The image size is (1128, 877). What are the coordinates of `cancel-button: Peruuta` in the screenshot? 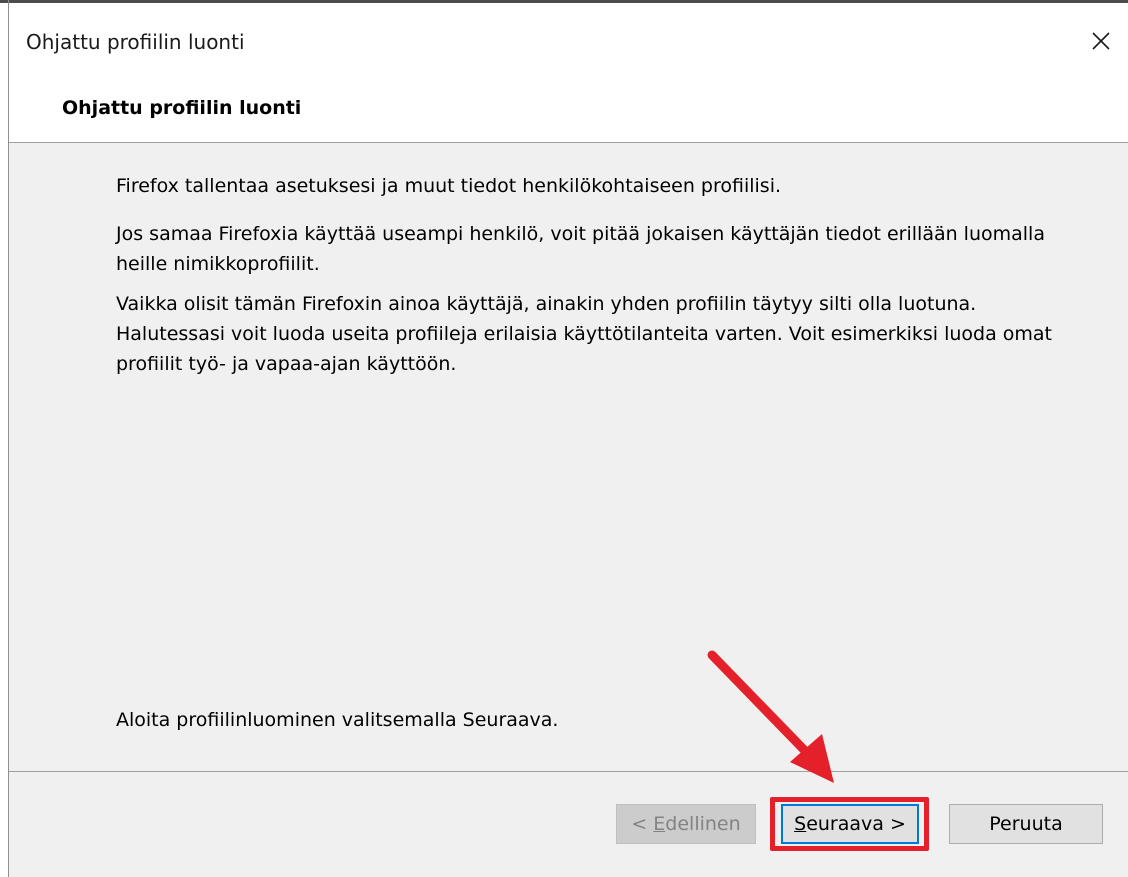 It's located at (1026, 824).